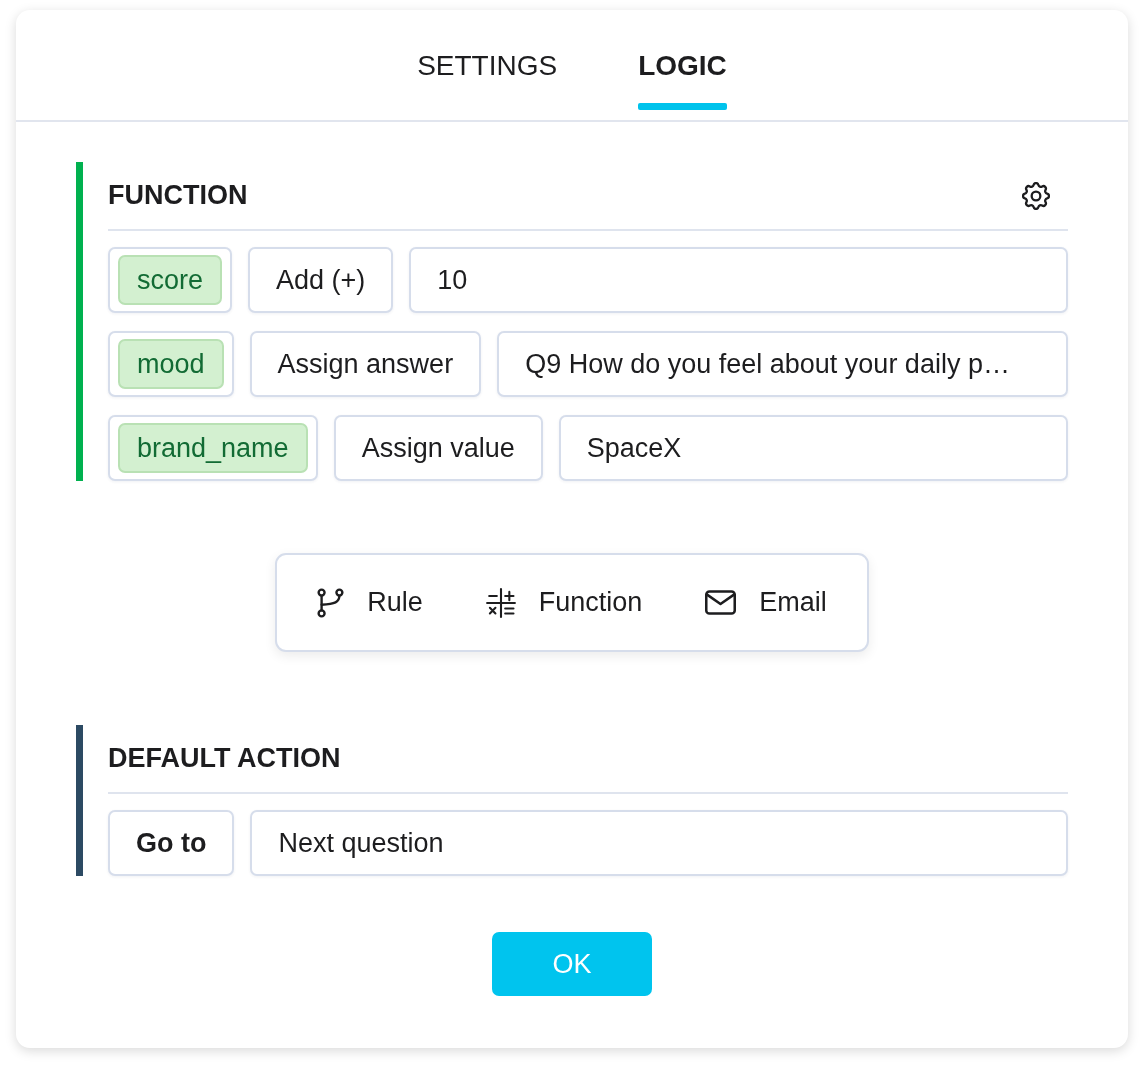  I want to click on section-title: FUNCTION, so click(178, 195).